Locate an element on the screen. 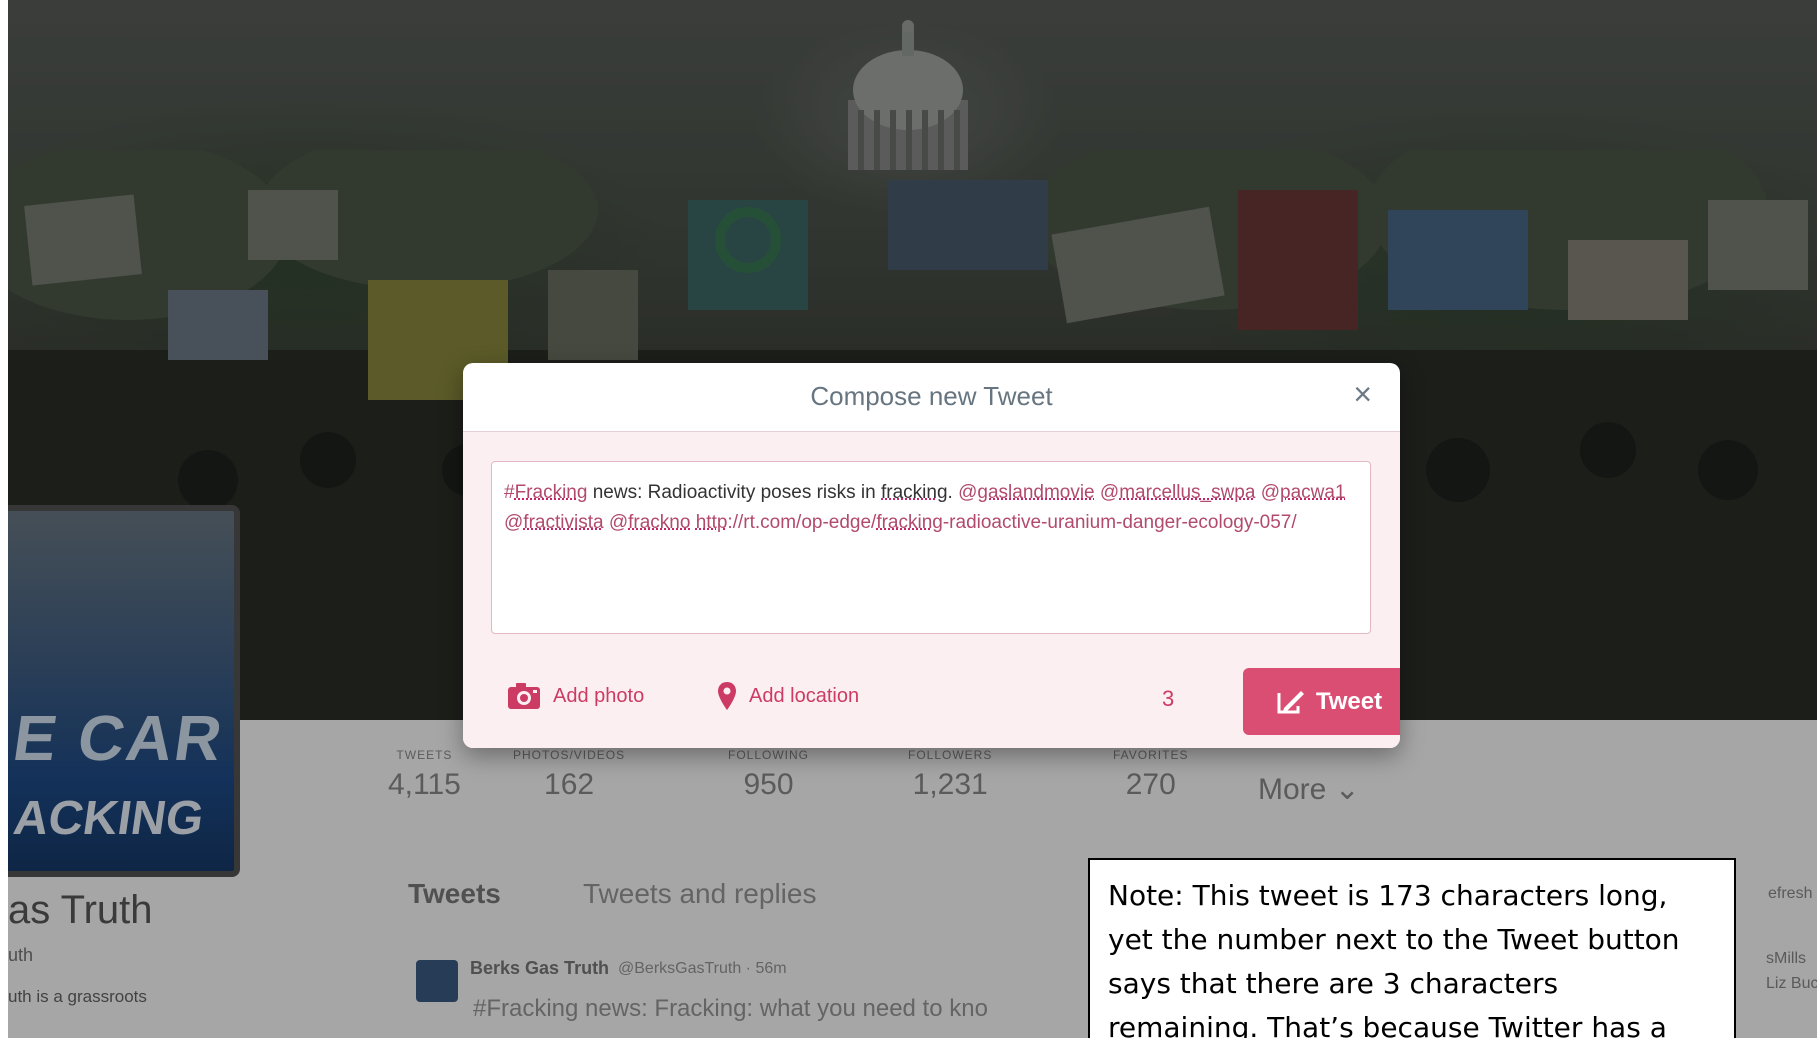 This screenshot has width=1817, height=1038. map-pin-icon is located at coordinates (727, 696).